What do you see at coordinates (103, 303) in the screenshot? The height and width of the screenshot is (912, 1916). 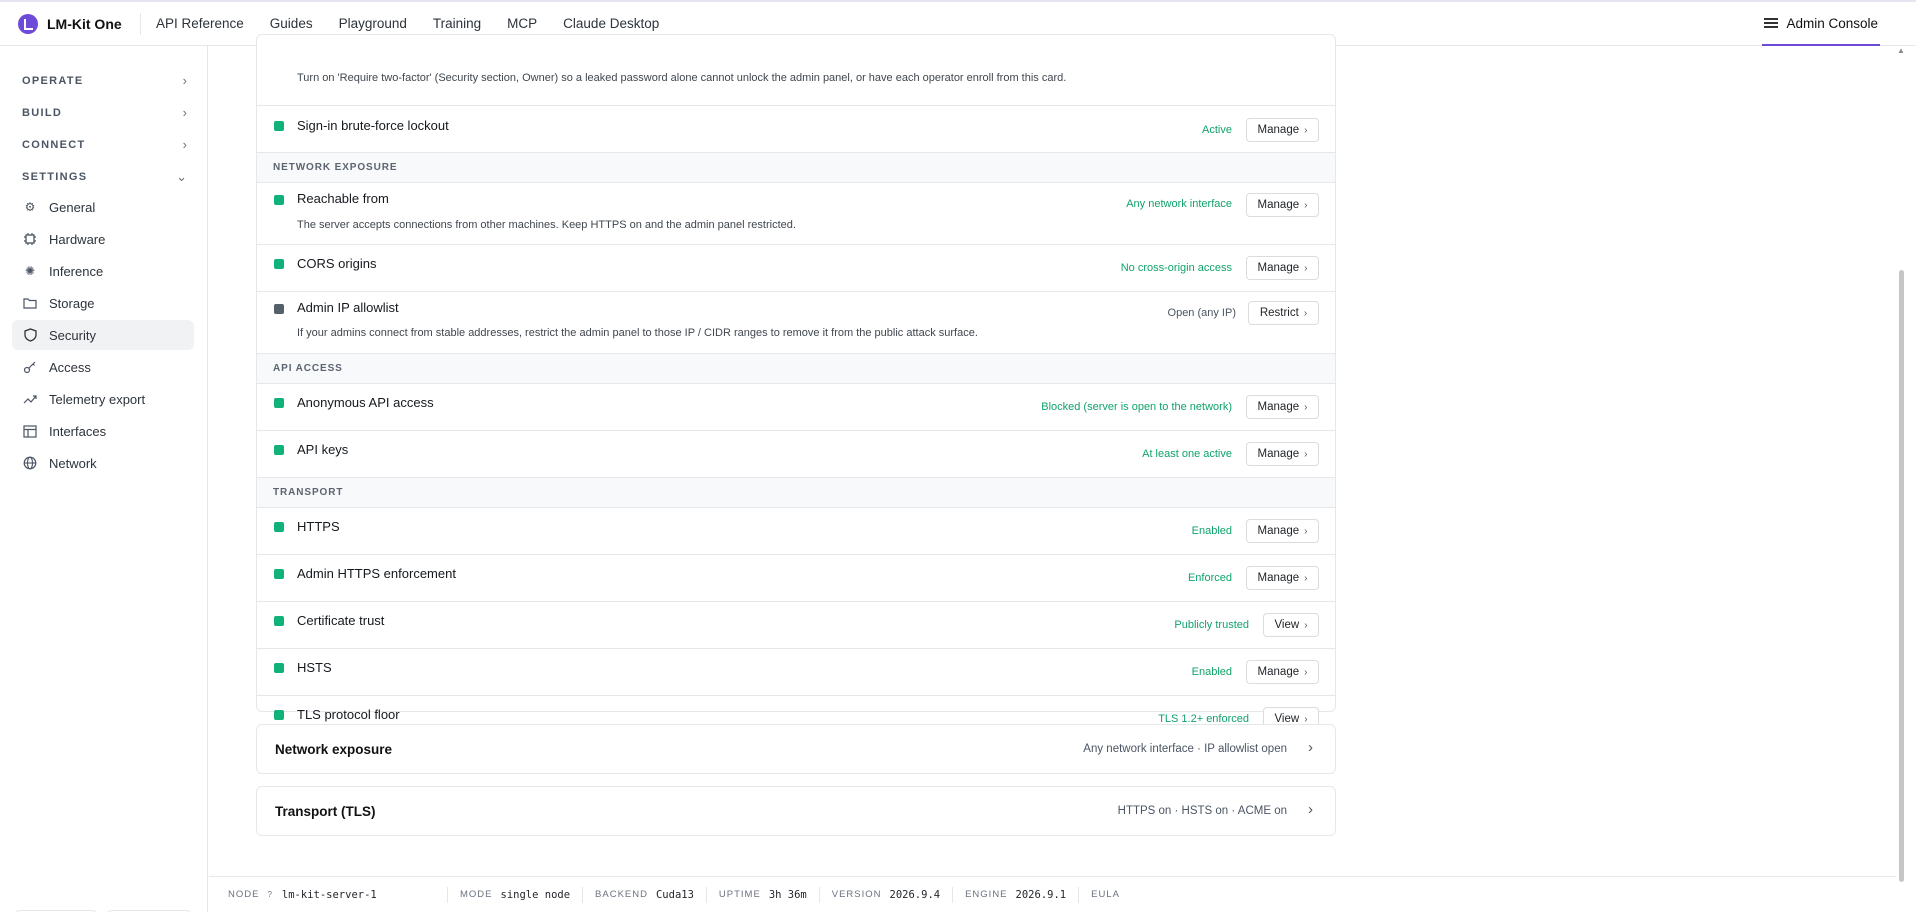 I see `sidebar-item-storage: Storage` at bounding box center [103, 303].